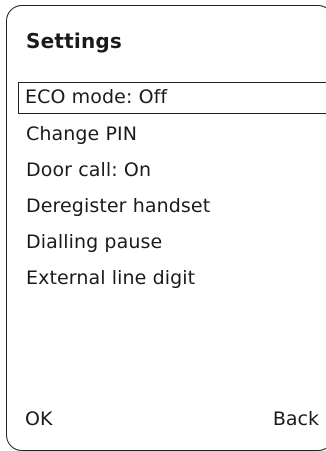 The image size is (326, 451). Describe the element at coordinates (172, 98) in the screenshot. I see `menu-item-eco-mode: ECO mode: Off` at that location.